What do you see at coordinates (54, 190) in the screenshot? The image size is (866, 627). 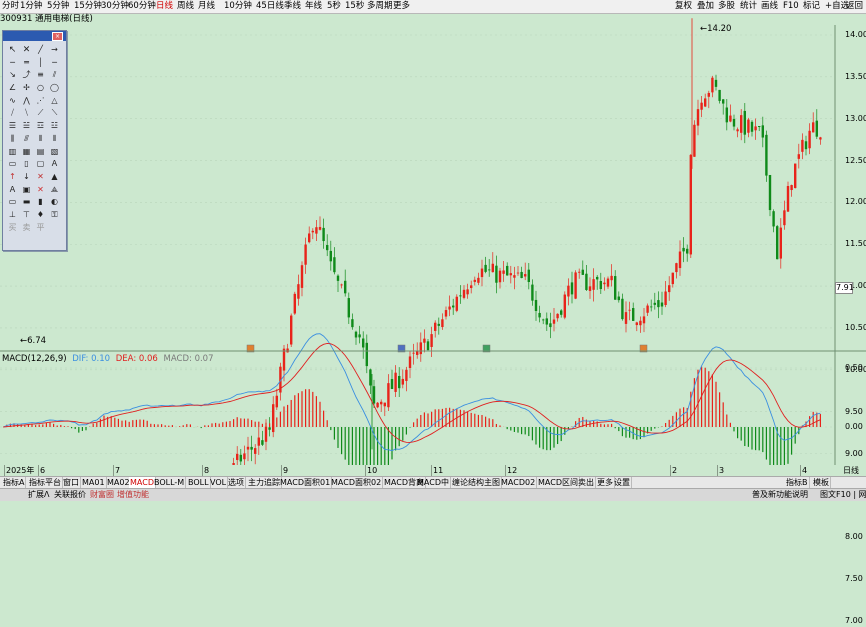 I see `mountain-tool-icon: ⟁` at bounding box center [54, 190].